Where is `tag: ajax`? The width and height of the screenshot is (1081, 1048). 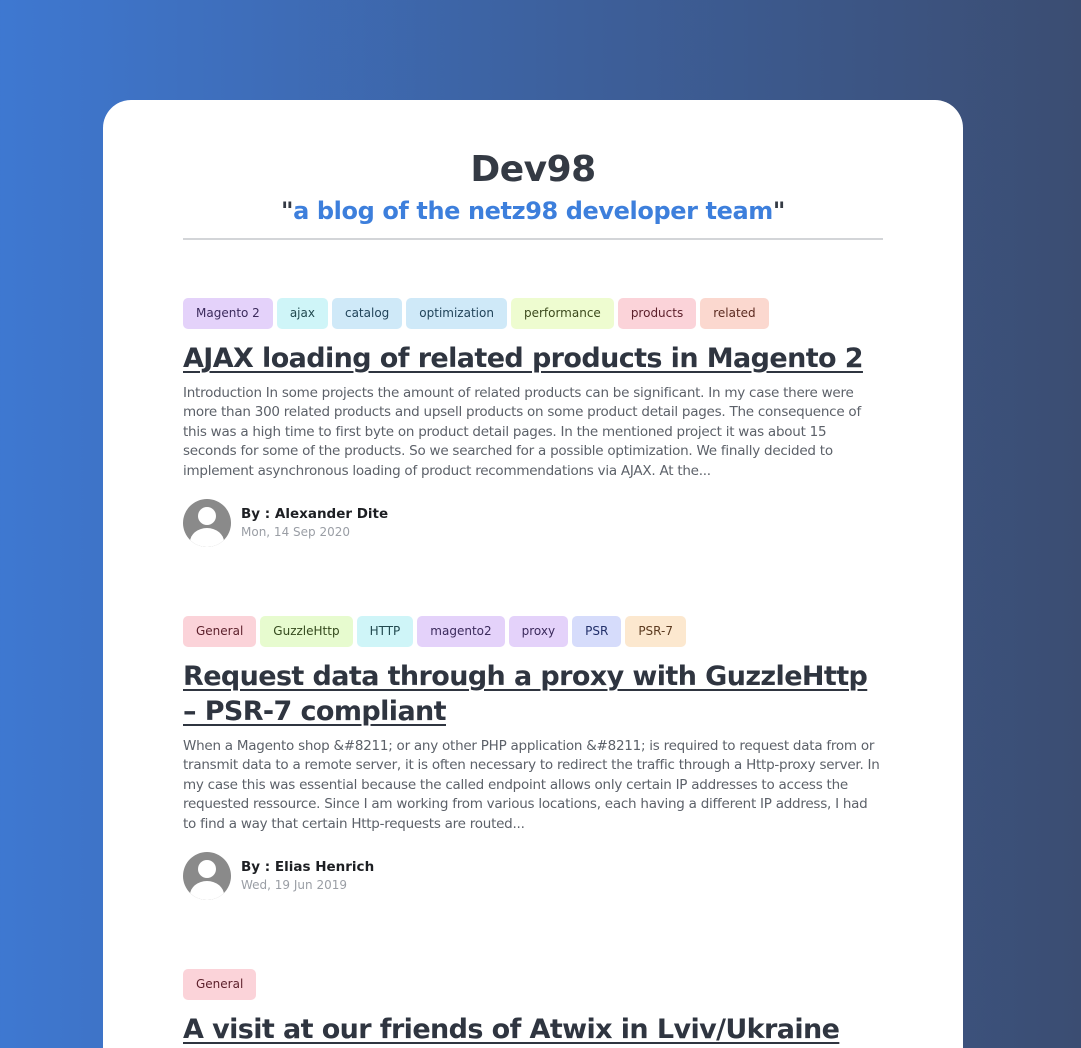
tag: ajax is located at coordinates (302, 313).